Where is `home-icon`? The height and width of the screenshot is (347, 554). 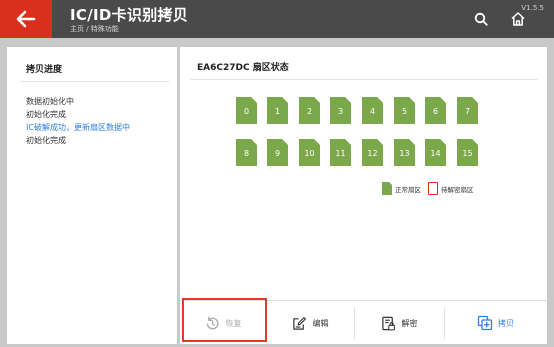
home-icon is located at coordinates (518, 19).